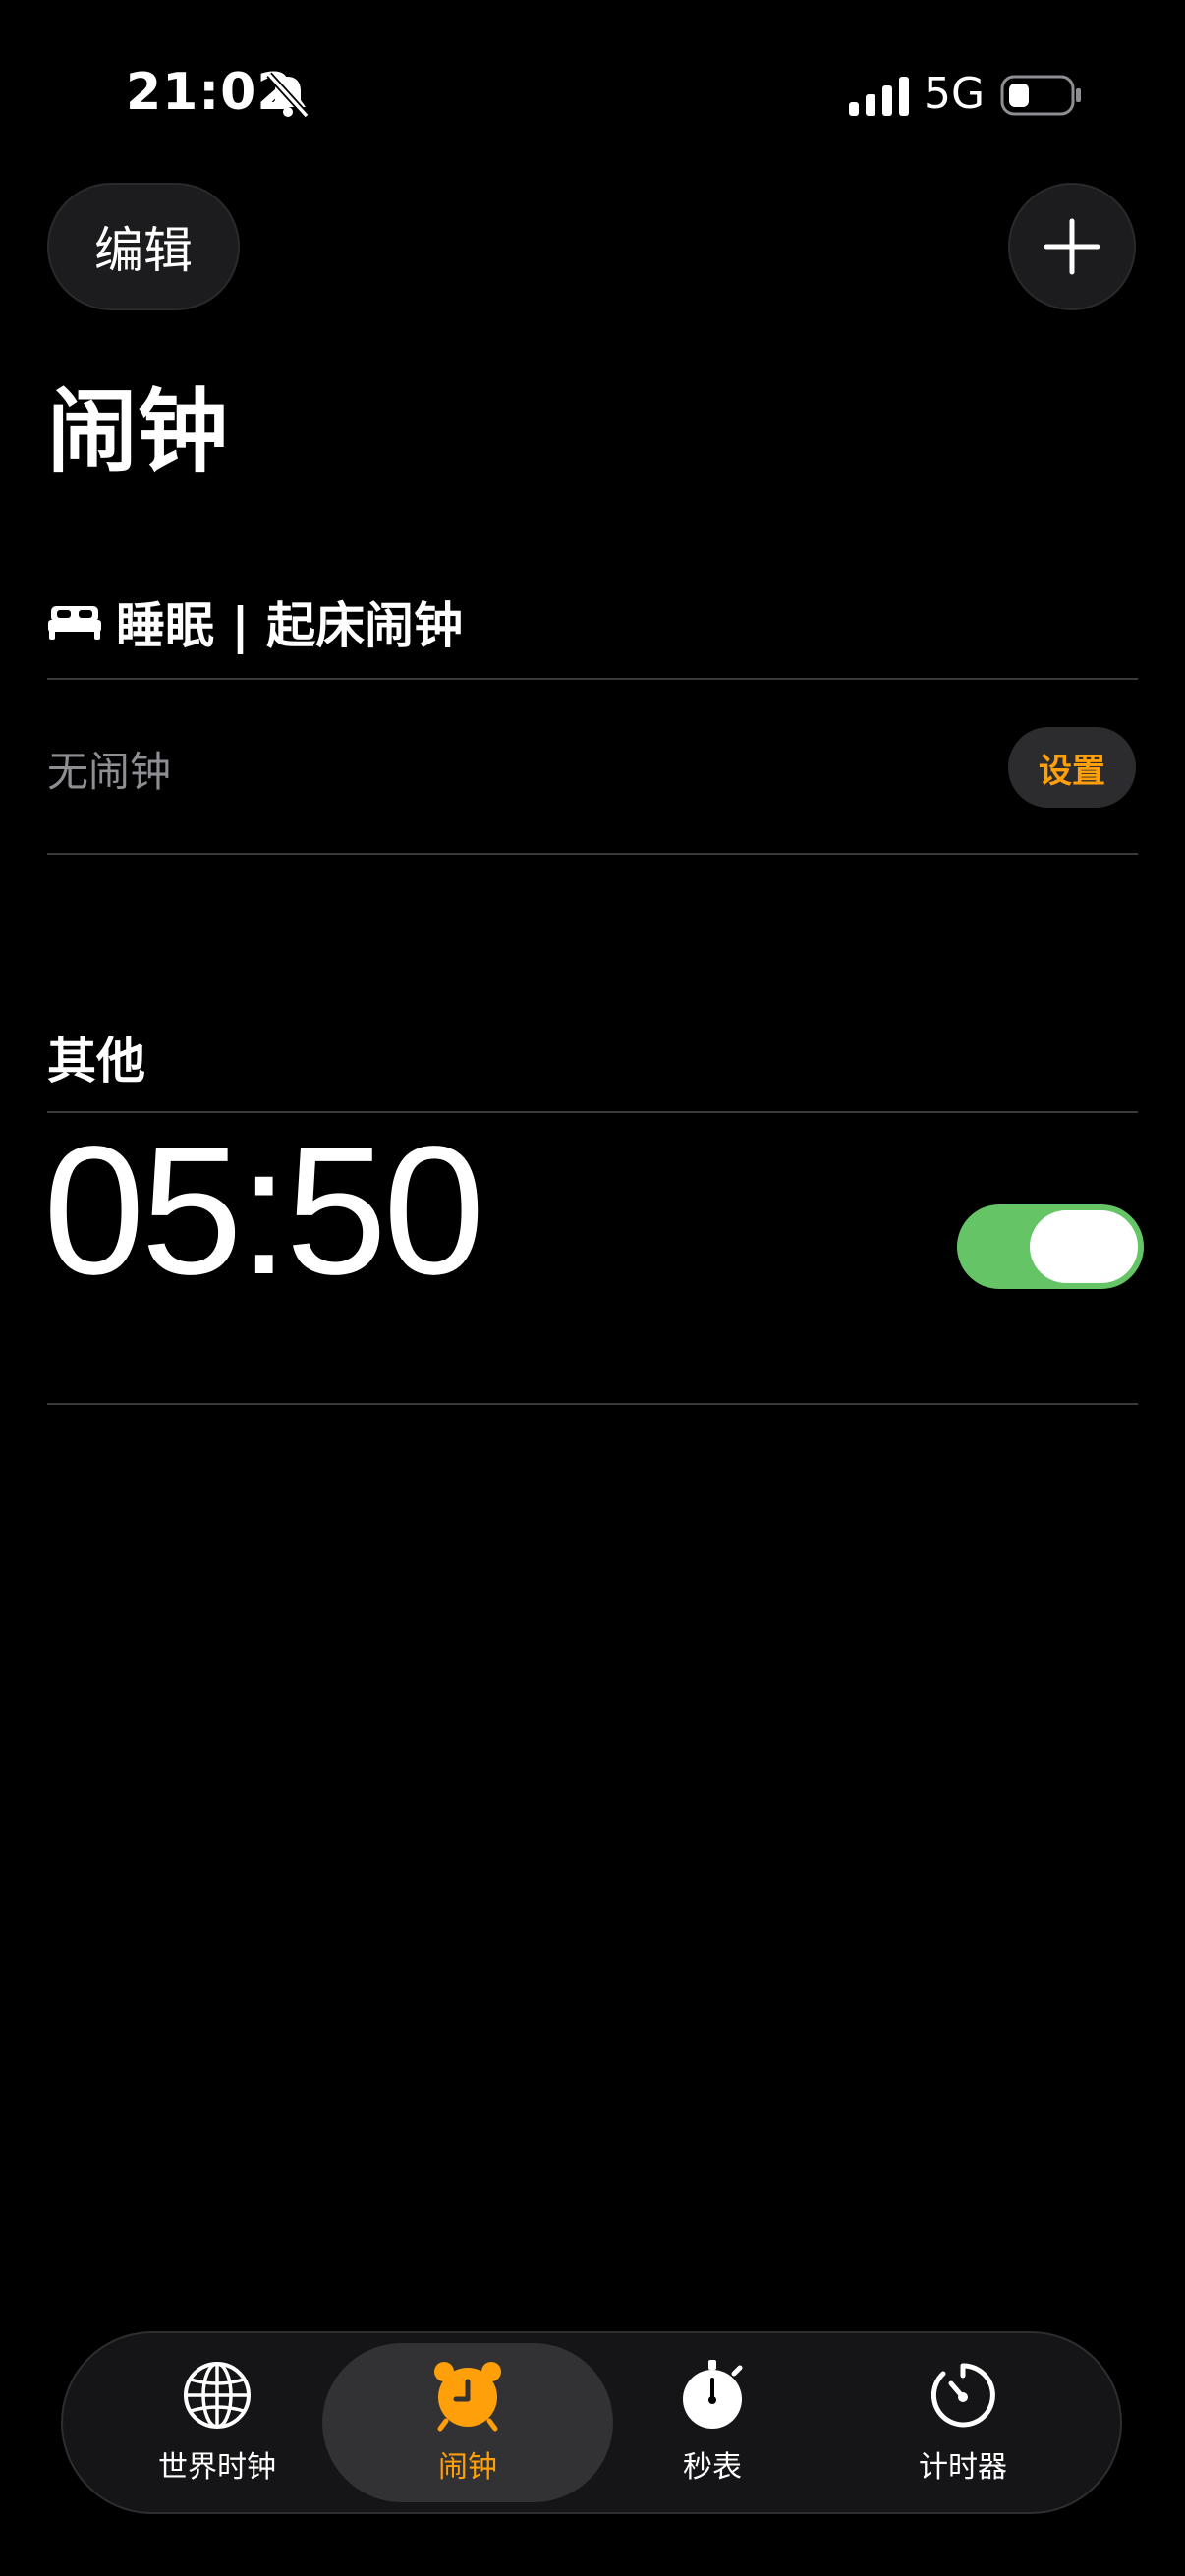 The width and height of the screenshot is (1185, 2576). Describe the element at coordinates (138, 431) in the screenshot. I see `page-title: 闹钟` at that location.